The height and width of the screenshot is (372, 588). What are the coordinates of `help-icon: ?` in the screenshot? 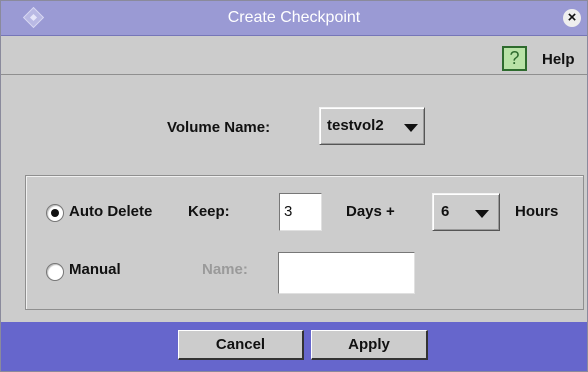 It's located at (514, 58).